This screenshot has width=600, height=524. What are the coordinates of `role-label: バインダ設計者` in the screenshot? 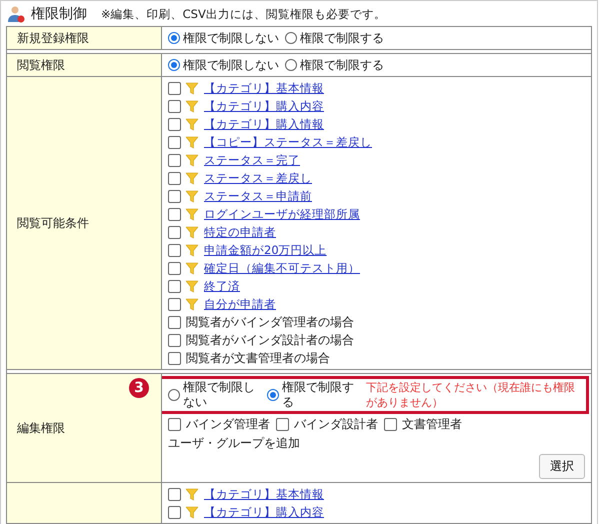 It's located at (336, 424).